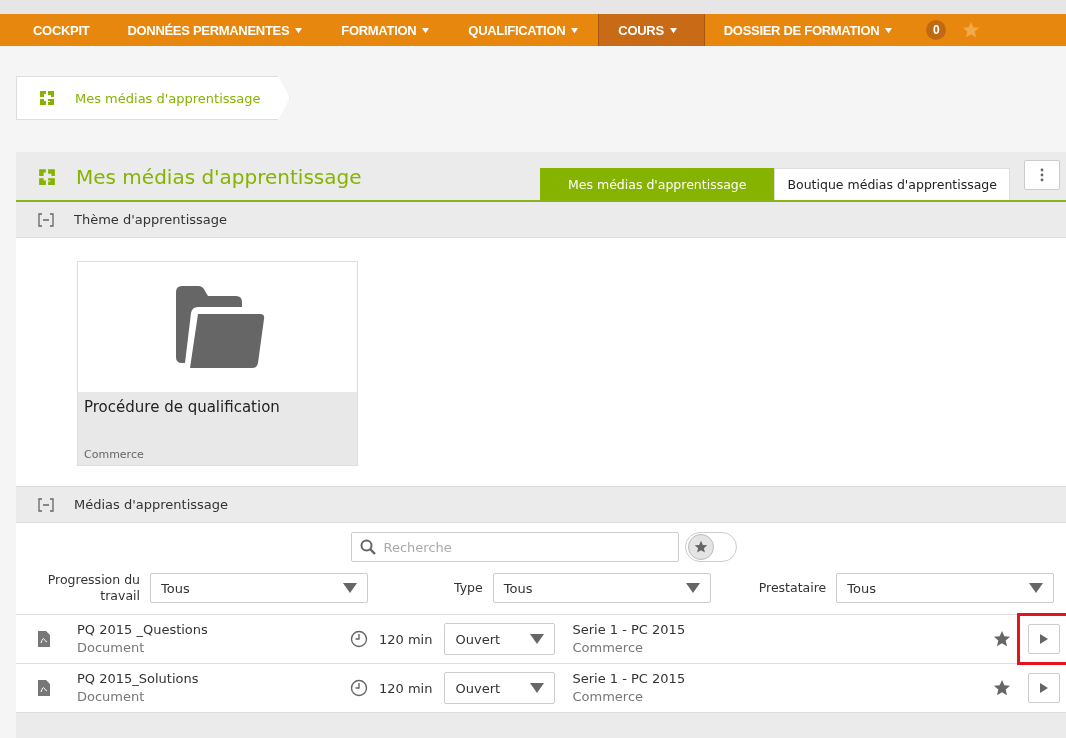  I want to click on media-title: PQ 2015_Solutions, so click(138, 679).